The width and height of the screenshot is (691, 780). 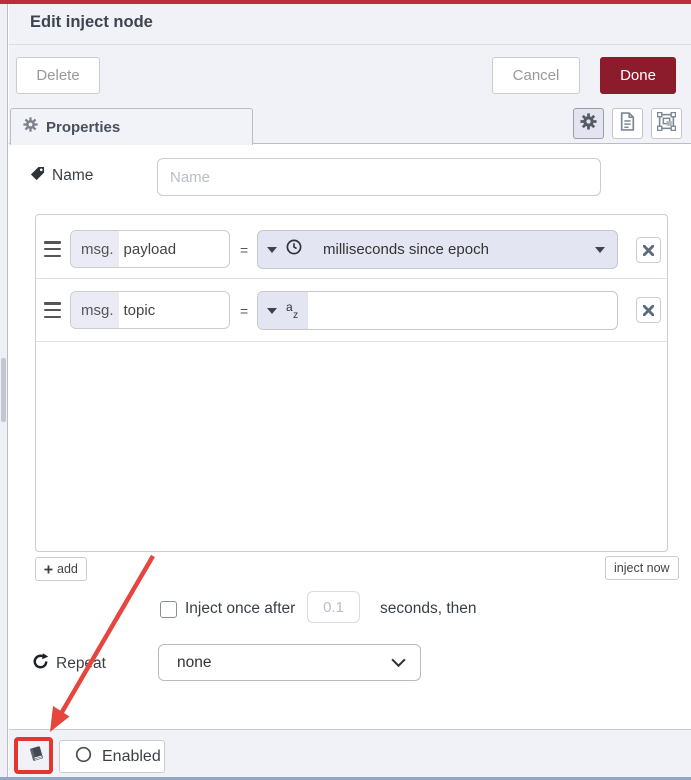 I want to click on page-scrollbar-track, so click(x=4, y=390).